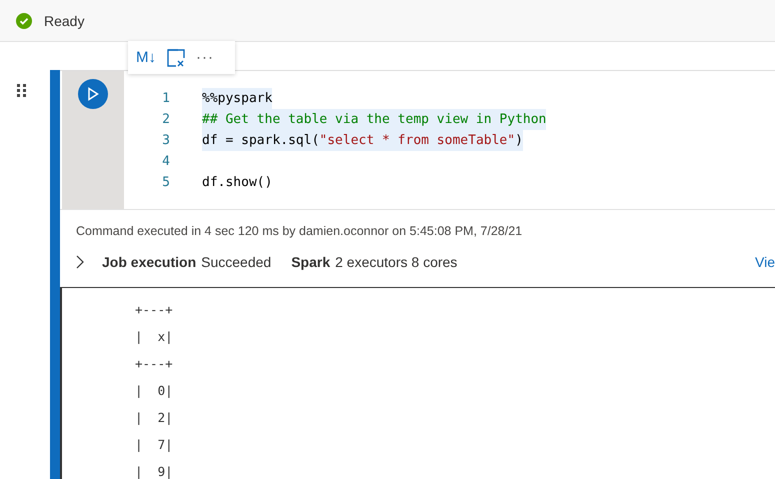 This screenshot has height=479, width=775. I want to click on line-number: 3, so click(165, 140).